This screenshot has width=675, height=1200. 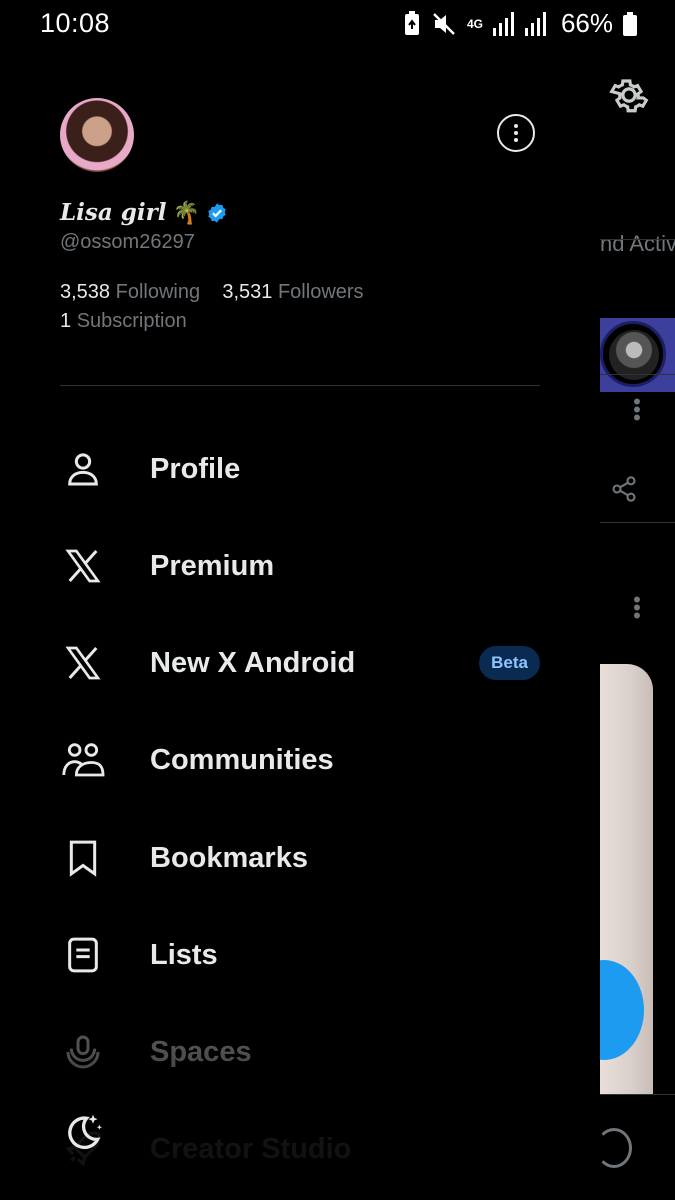 I want to click on dark-mode-toggle-icon, so click(x=82, y=1132).